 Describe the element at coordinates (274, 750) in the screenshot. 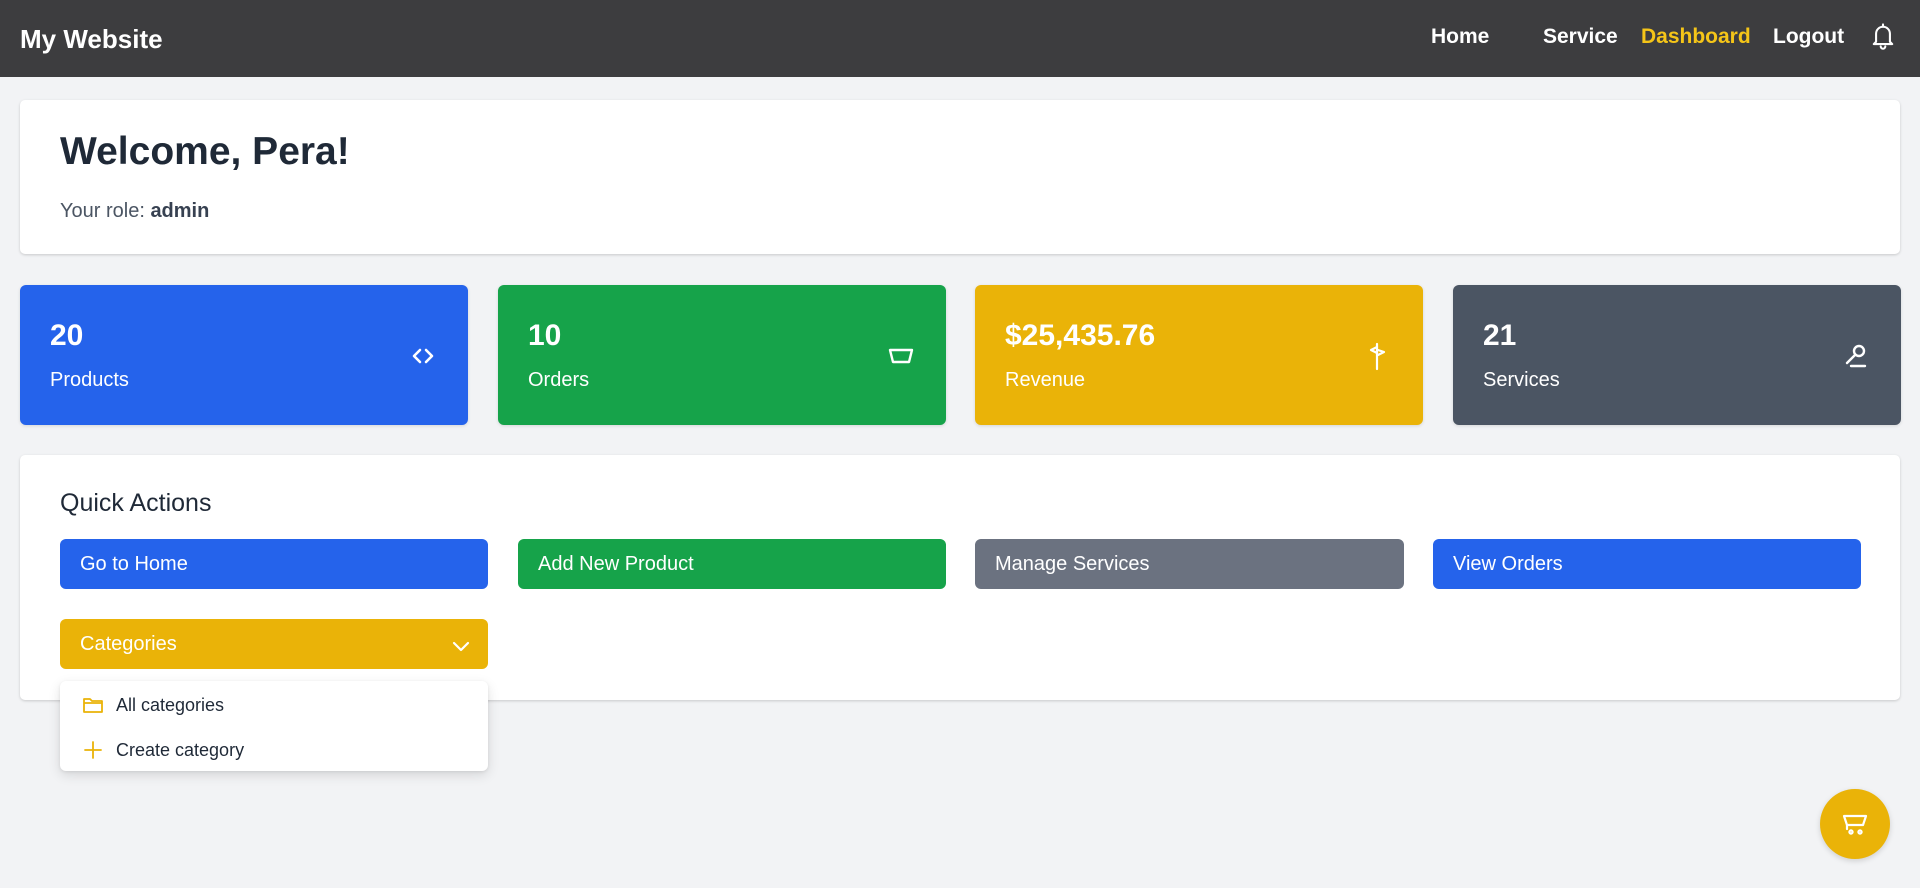

I see `menu-item-create-category: Create category` at that location.